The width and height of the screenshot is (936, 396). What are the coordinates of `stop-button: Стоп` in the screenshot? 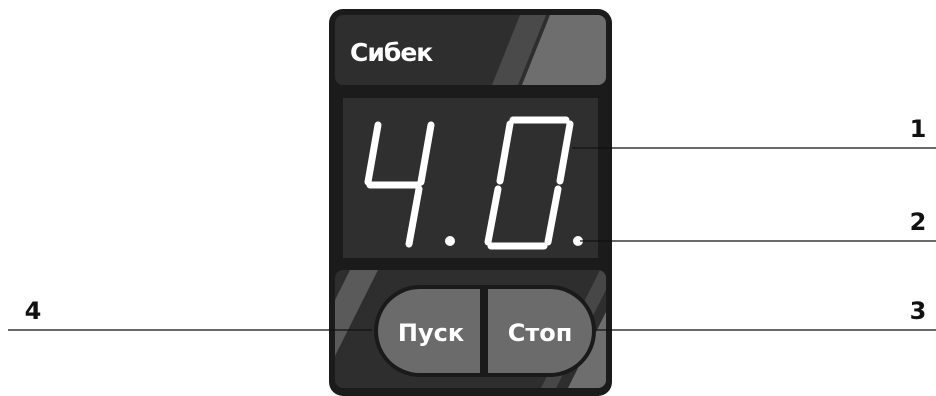 It's located at (540, 331).